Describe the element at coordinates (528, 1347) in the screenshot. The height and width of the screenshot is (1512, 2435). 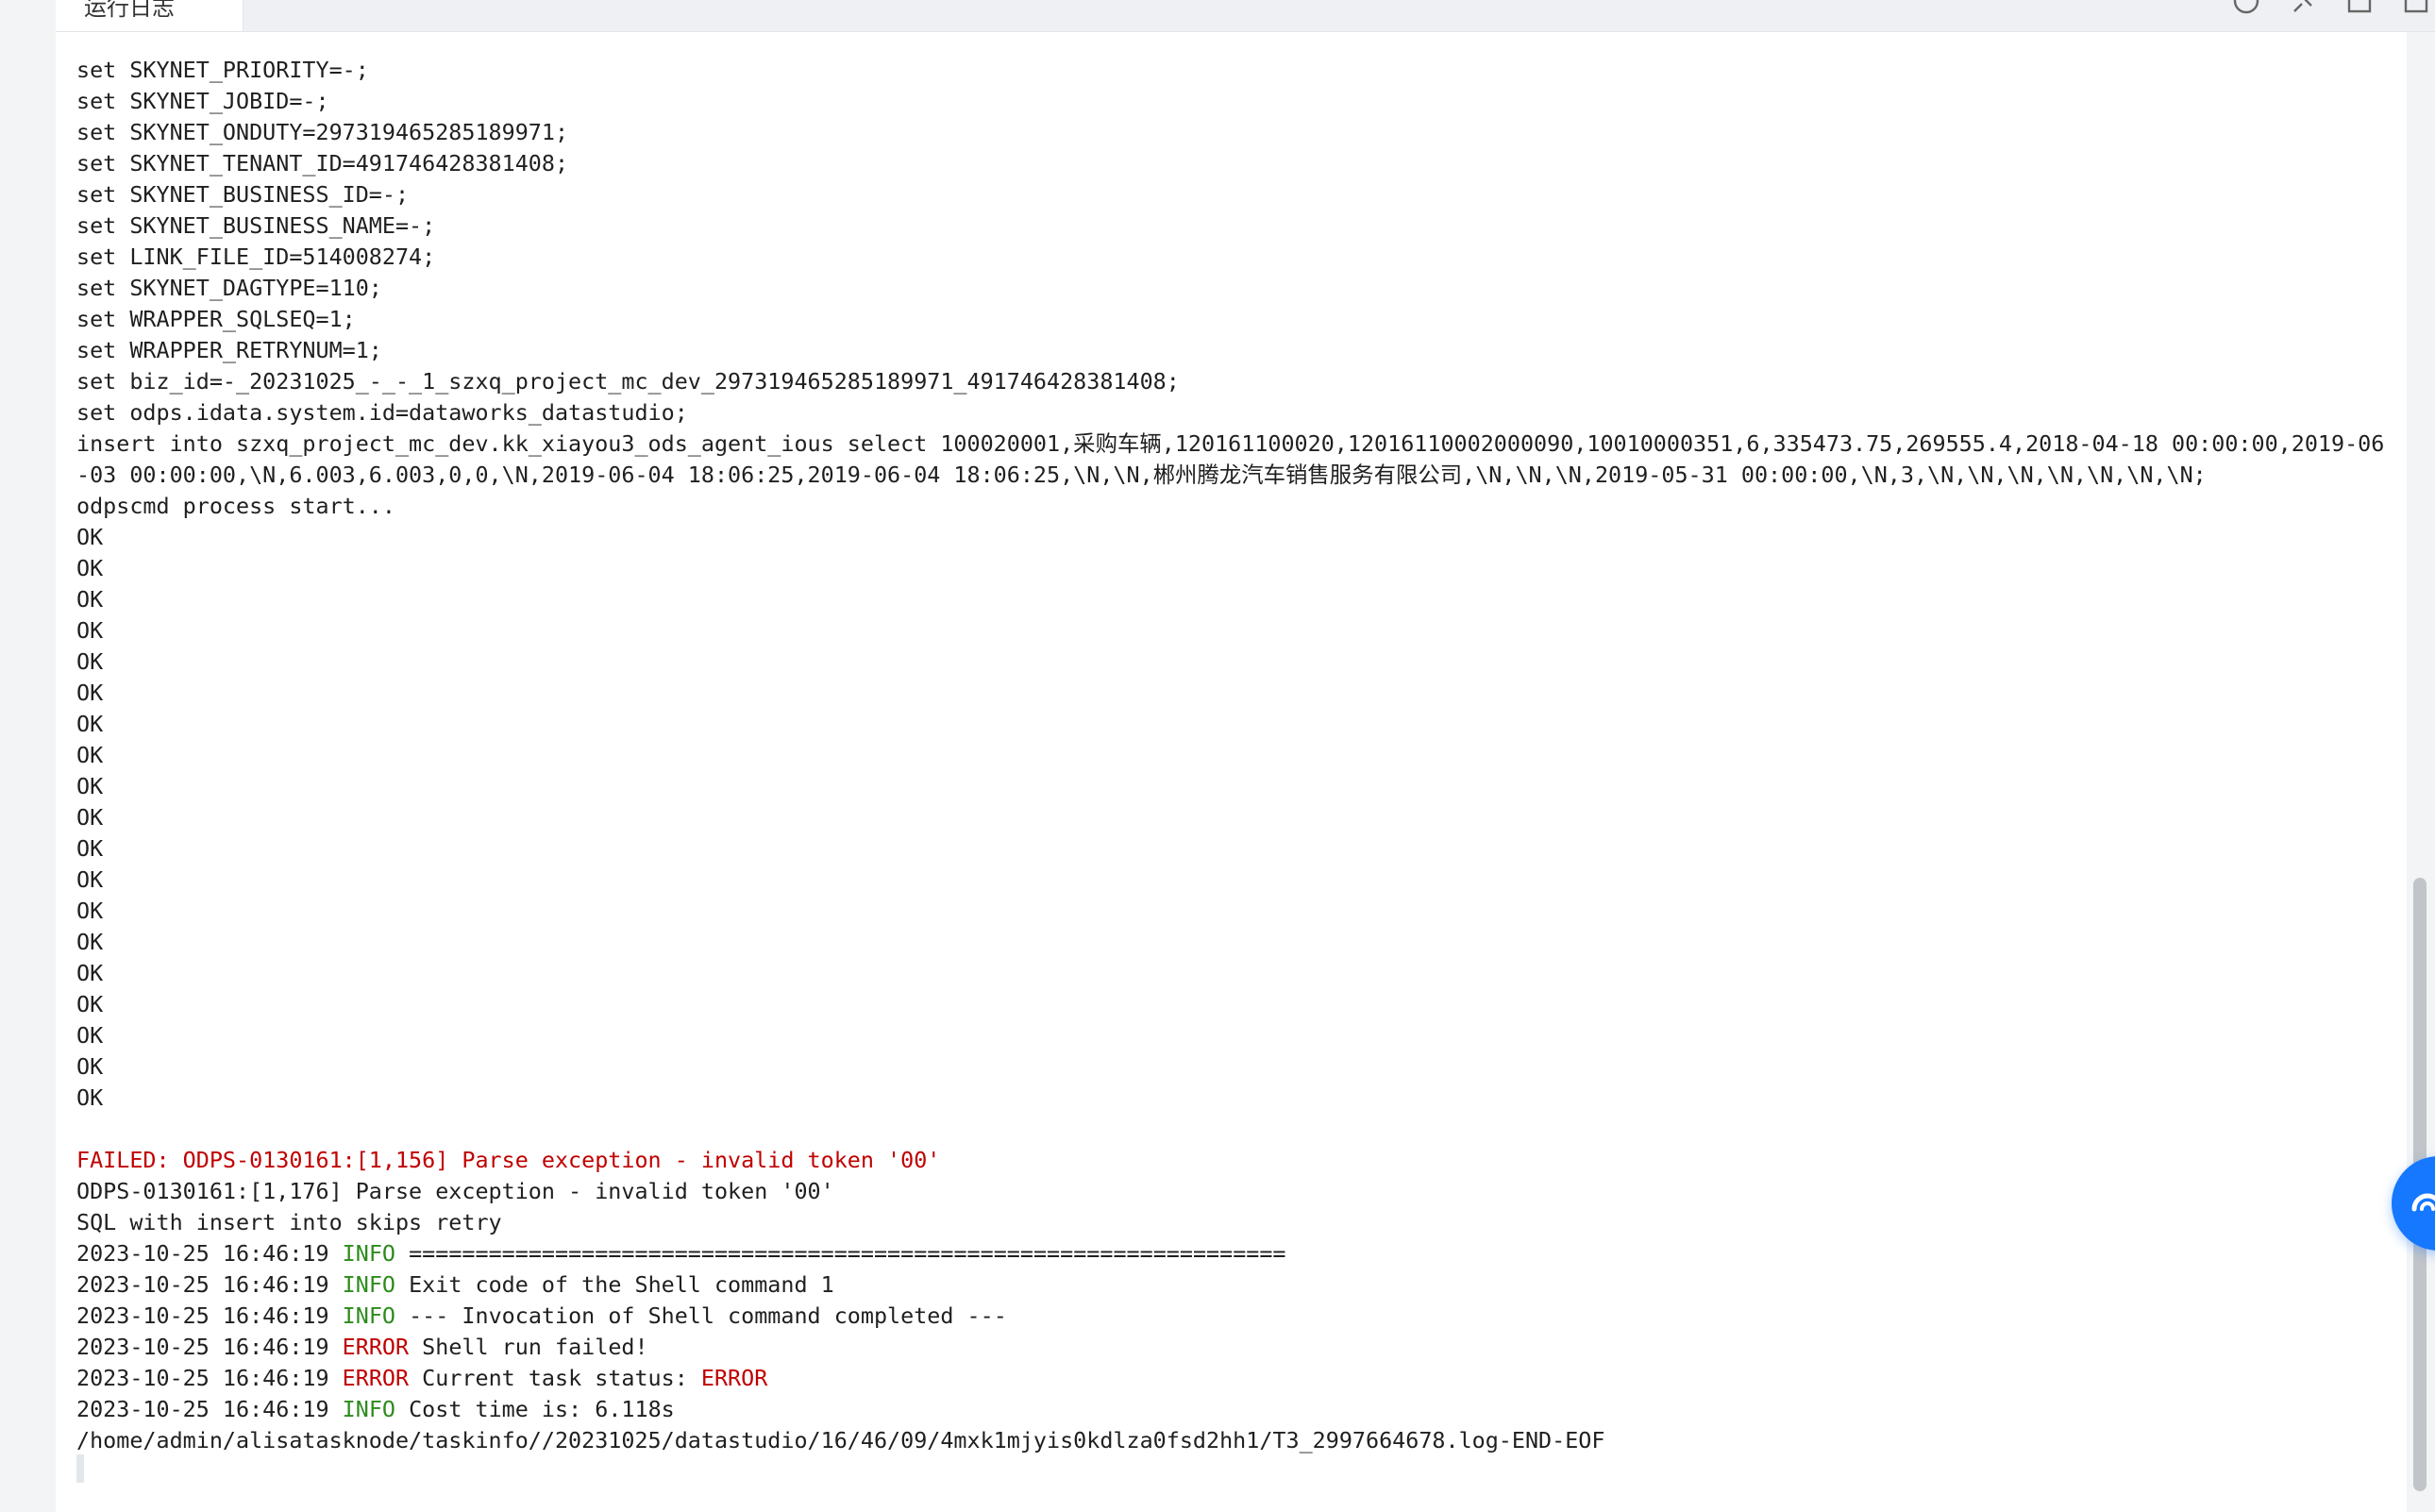
I see `log-message: Shell run failed!` at that location.